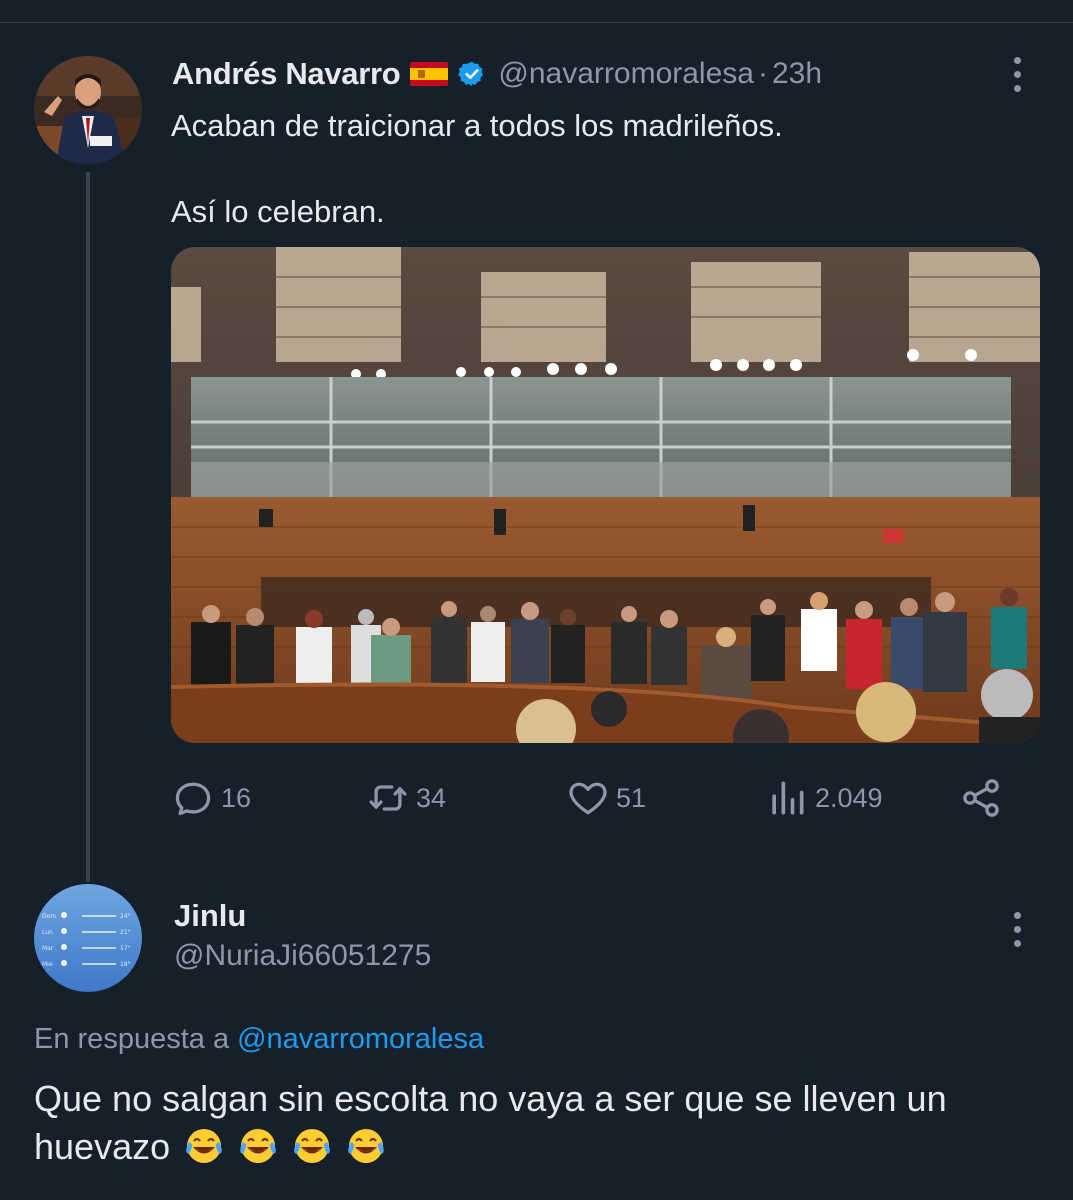  I want to click on reply-count: 16, so click(236, 797).